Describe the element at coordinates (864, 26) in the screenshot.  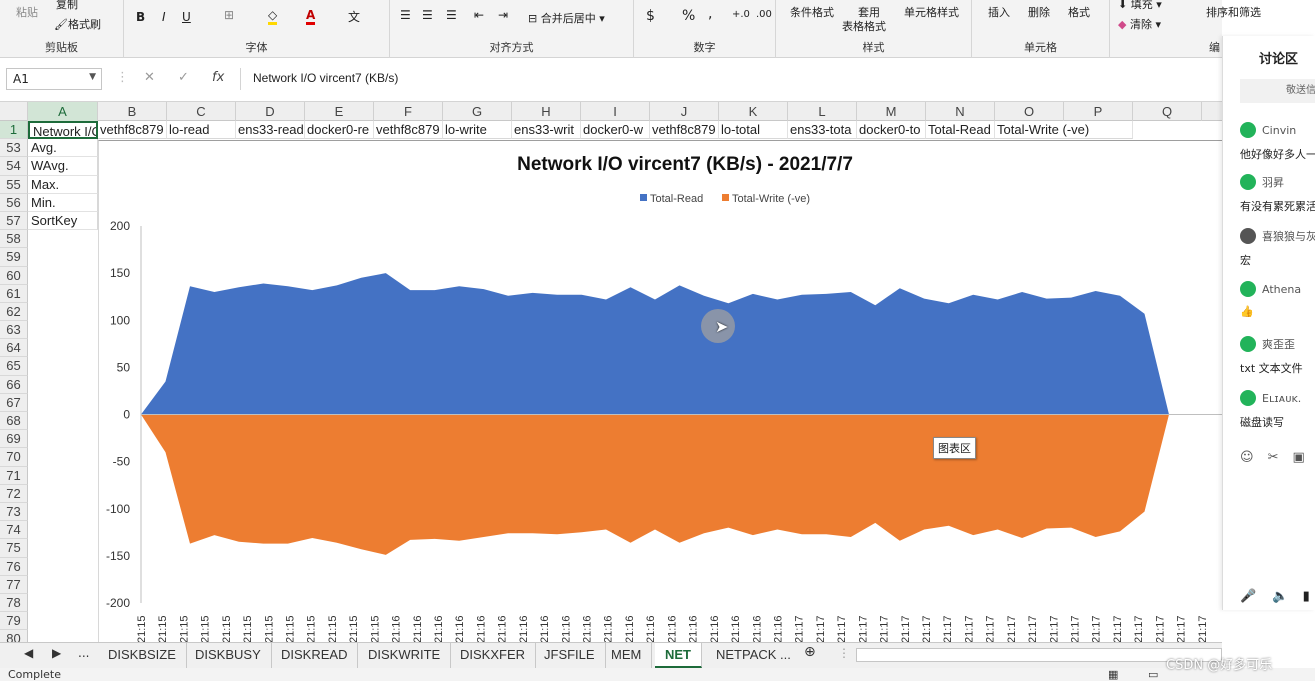
I see `table-format-button-l2: 表格格式` at that location.